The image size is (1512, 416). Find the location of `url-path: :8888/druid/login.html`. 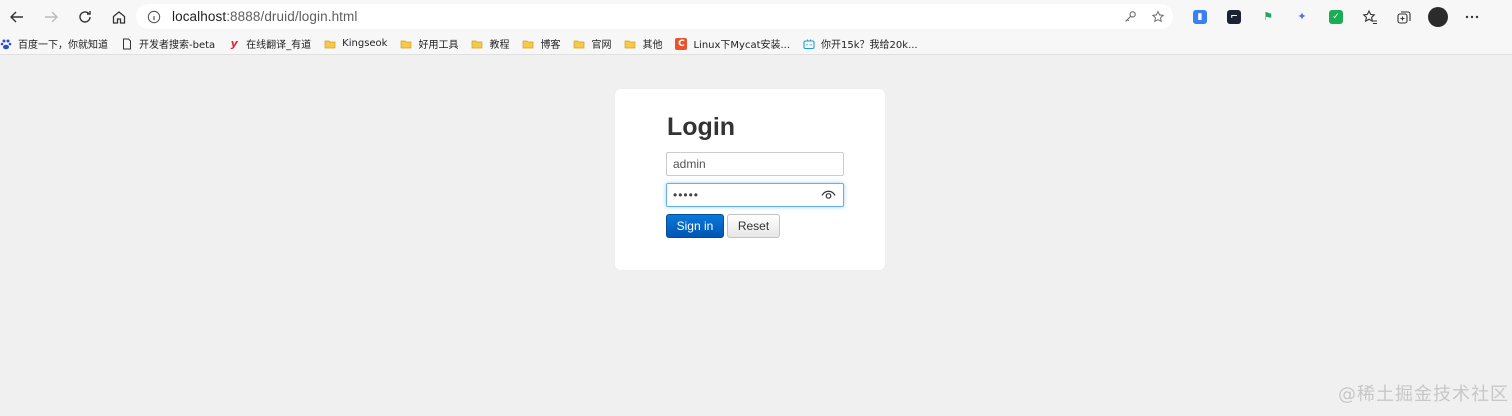

url-path: :8888/druid/login.html is located at coordinates (292, 16).